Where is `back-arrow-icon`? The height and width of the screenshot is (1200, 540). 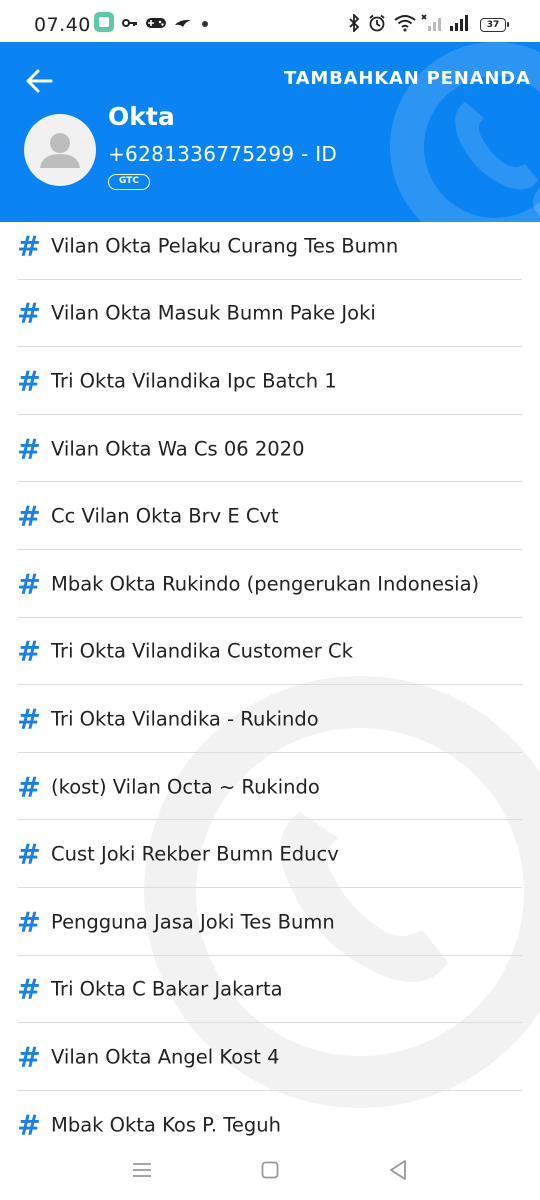
back-arrow-icon is located at coordinates (39, 81).